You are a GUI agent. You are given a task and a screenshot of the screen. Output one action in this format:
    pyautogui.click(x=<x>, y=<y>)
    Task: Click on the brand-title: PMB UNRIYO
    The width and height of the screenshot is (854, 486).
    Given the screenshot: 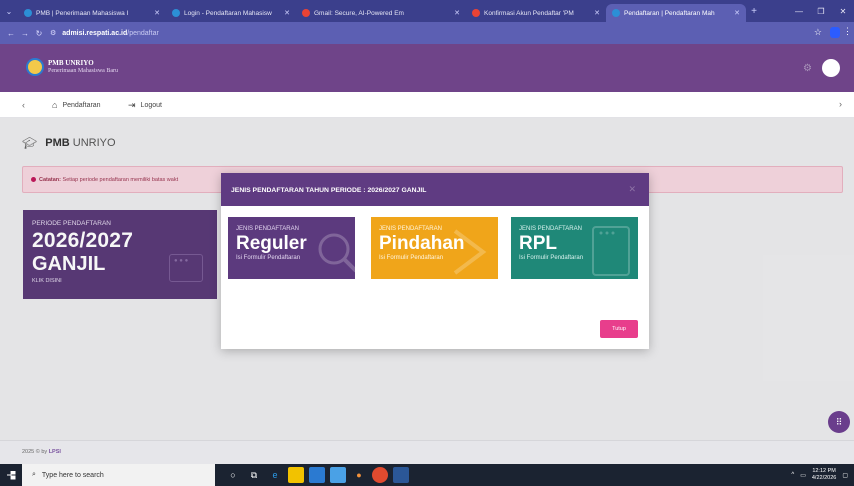 What is the action you would take?
    pyautogui.click(x=71, y=63)
    